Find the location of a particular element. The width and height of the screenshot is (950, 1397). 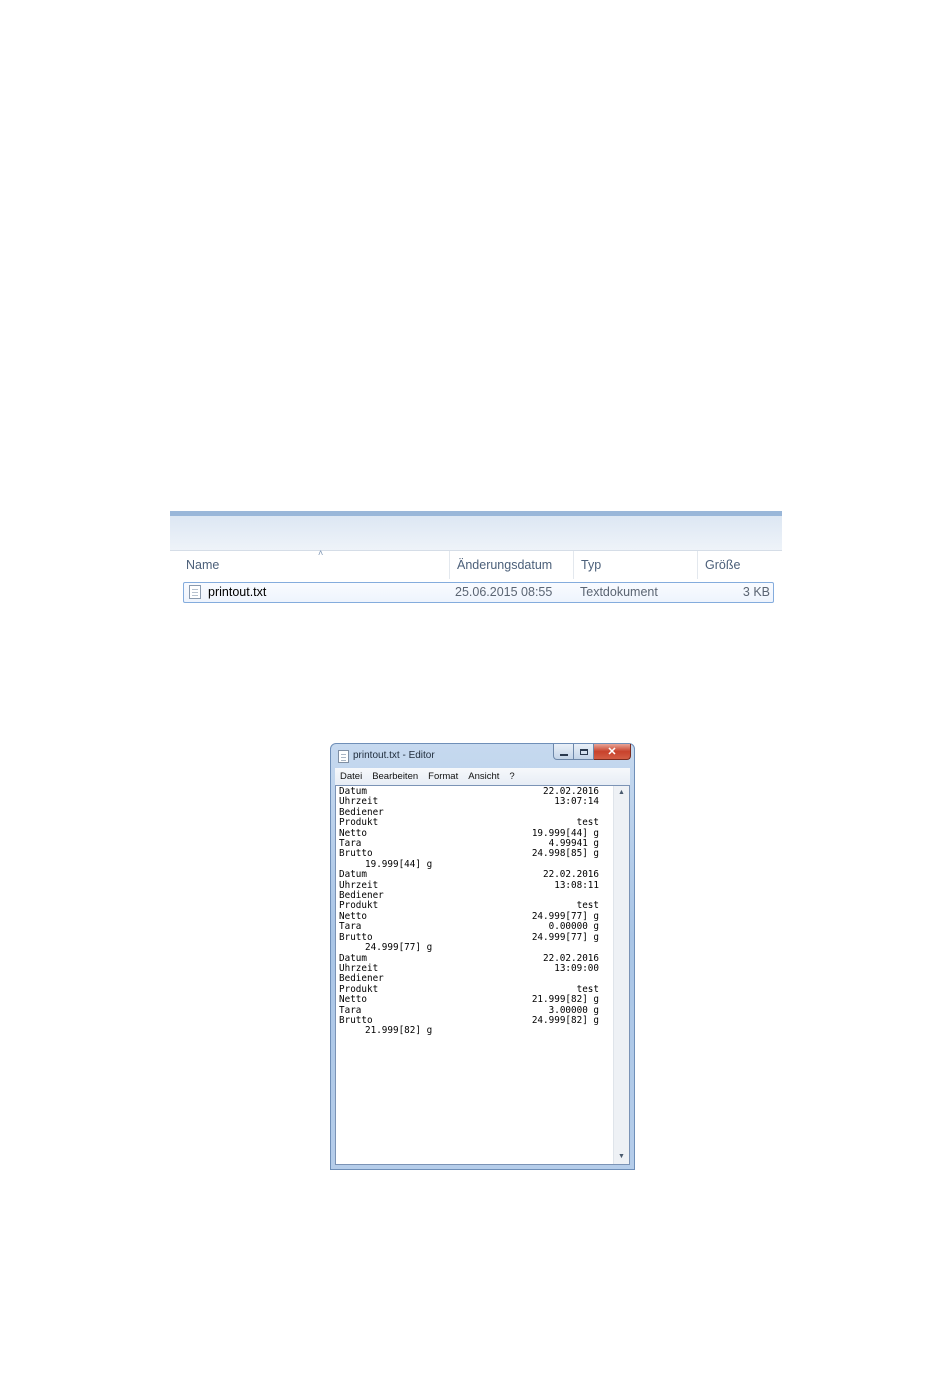

close-button: ✕ is located at coordinates (612, 752).